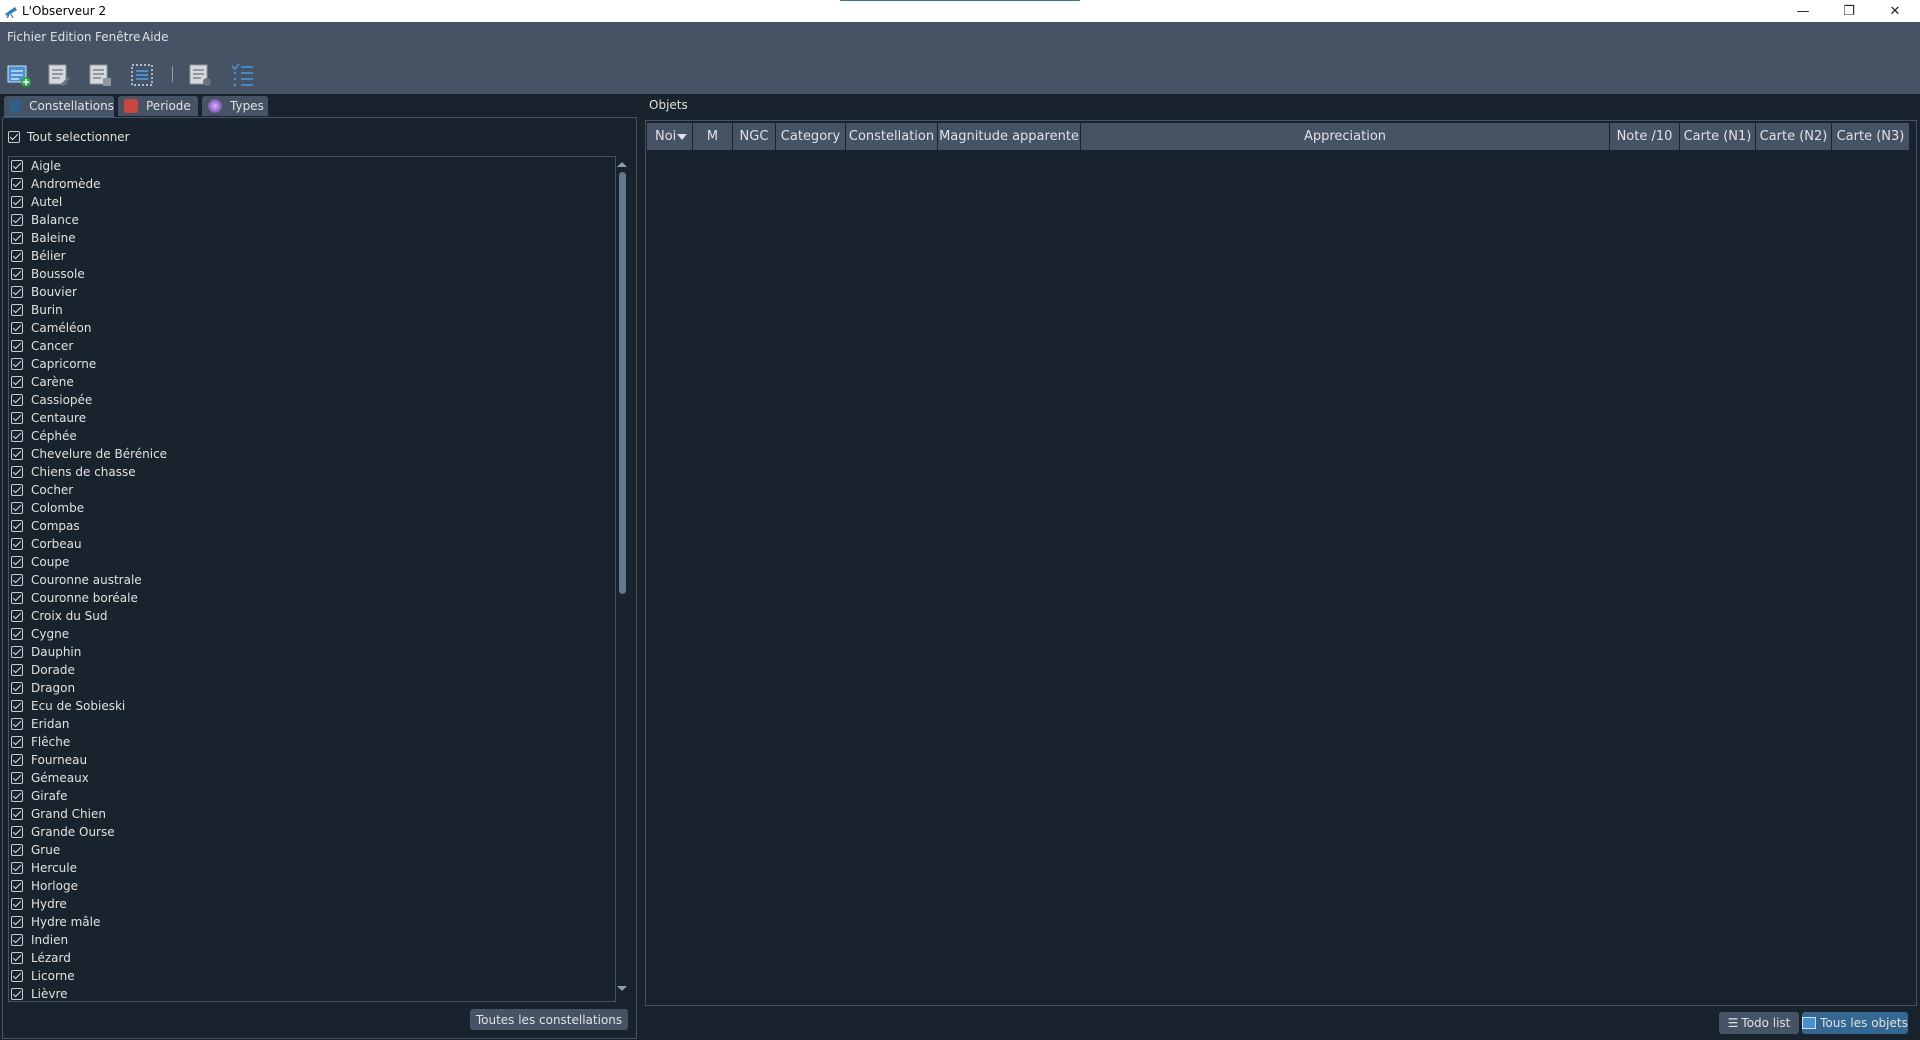  Describe the element at coordinates (158, 106) in the screenshot. I see `tab-periode: Periode` at that location.